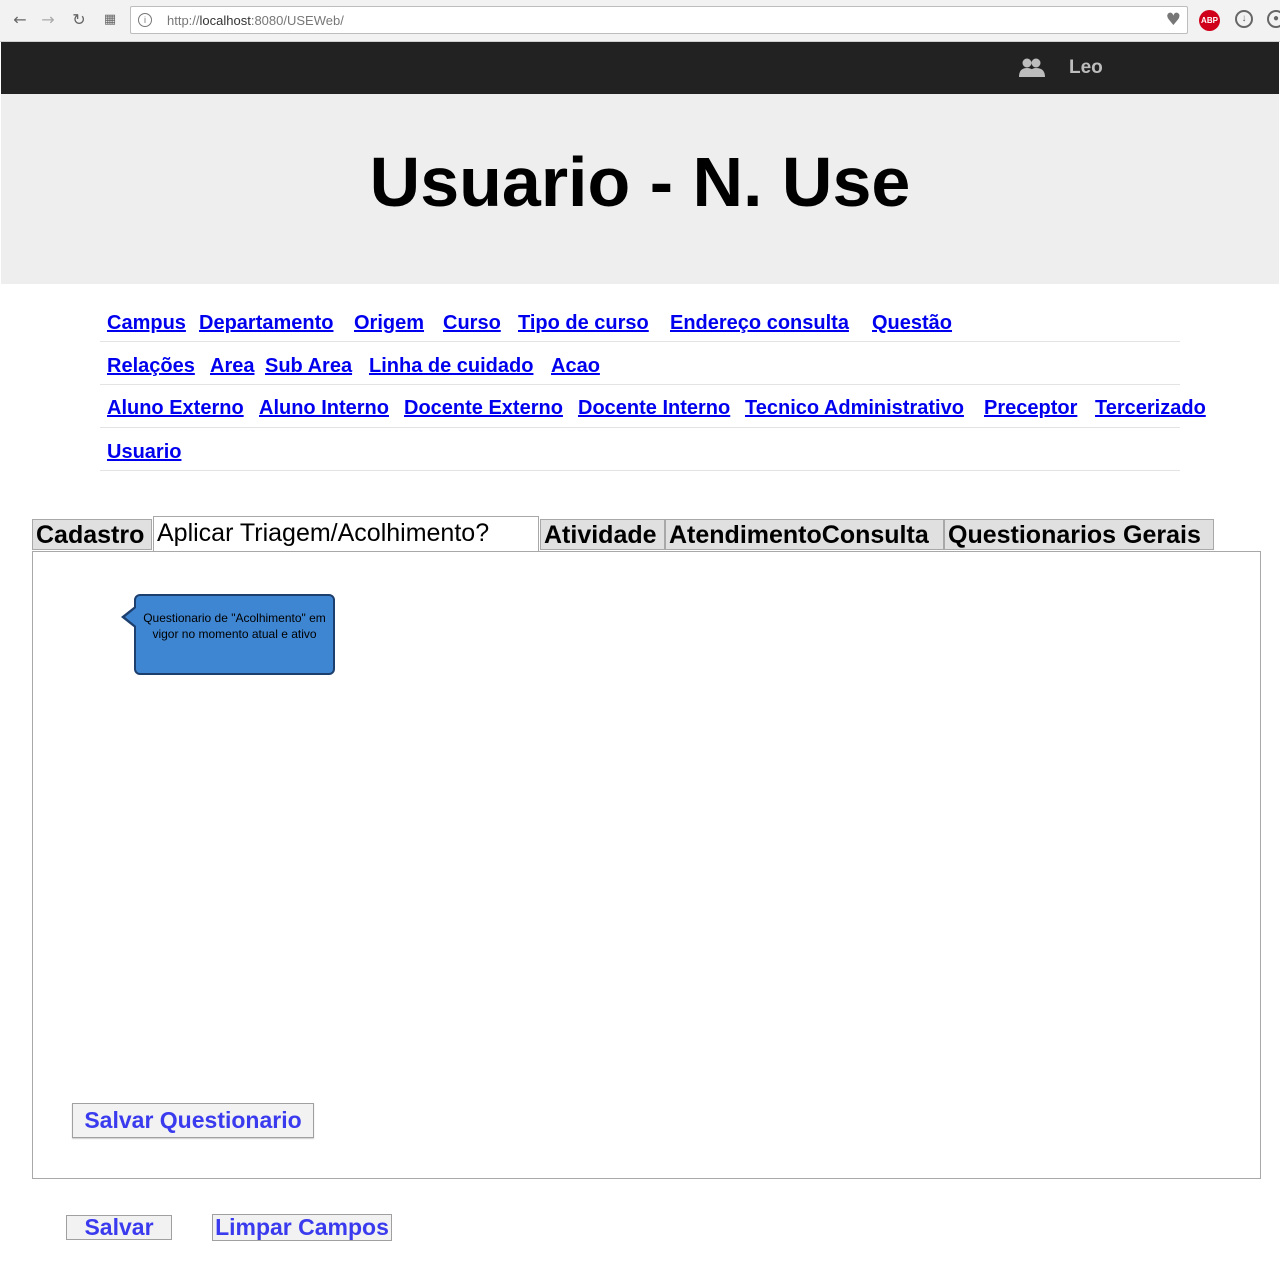 The width and height of the screenshot is (1280, 1280). Describe the element at coordinates (346, 533) in the screenshot. I see `tab-aplicar-triagem: Aplicar Triagem/Acolhimento?` at that location.